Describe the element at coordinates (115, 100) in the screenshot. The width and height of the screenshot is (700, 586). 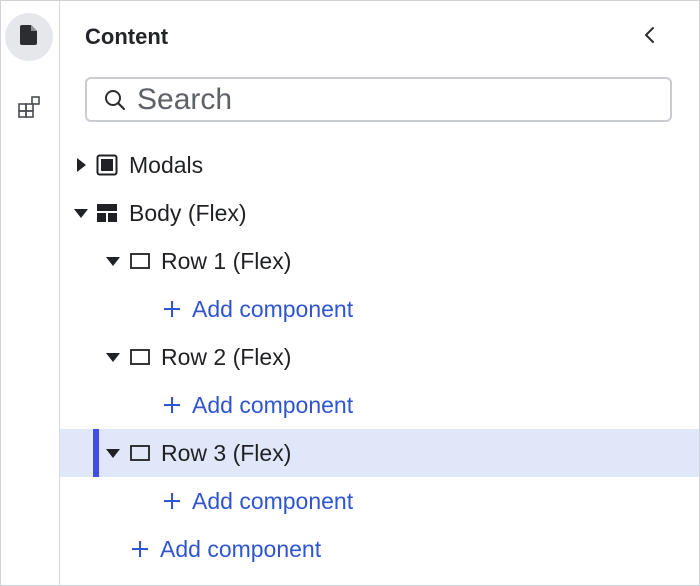
I see `search-icon` at that location.